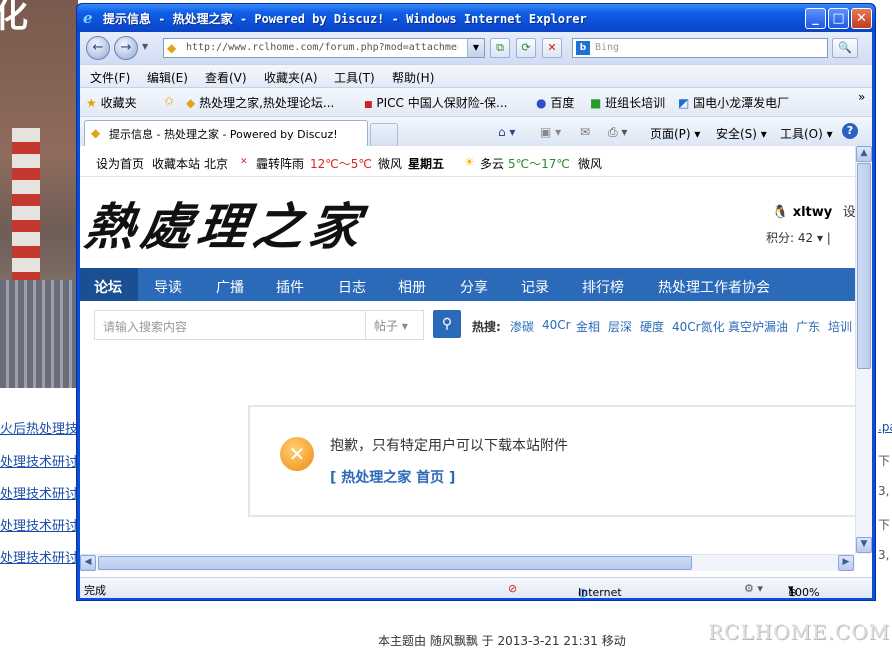 The height and width of the screenshot is (657, 892). I want to click on stop-icon: ✕, so click(552, 48).